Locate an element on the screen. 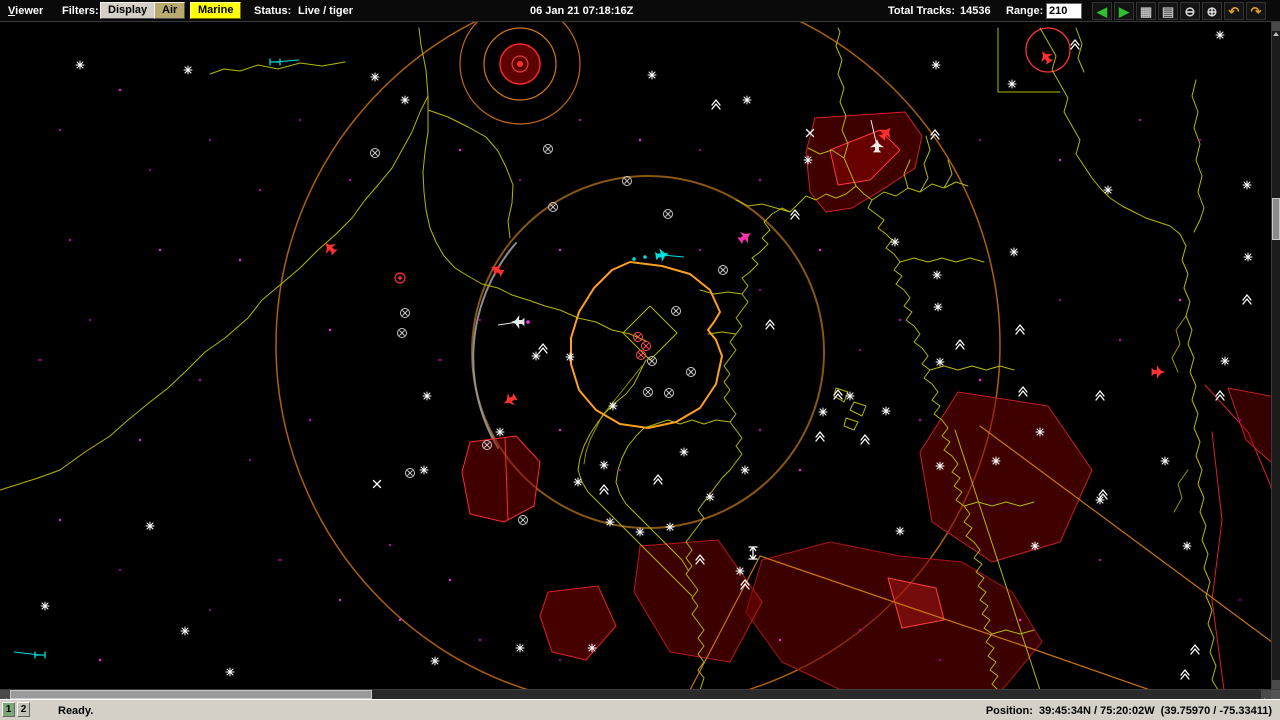  undo-icon: ↶ is located at coordinates (1234, 11).